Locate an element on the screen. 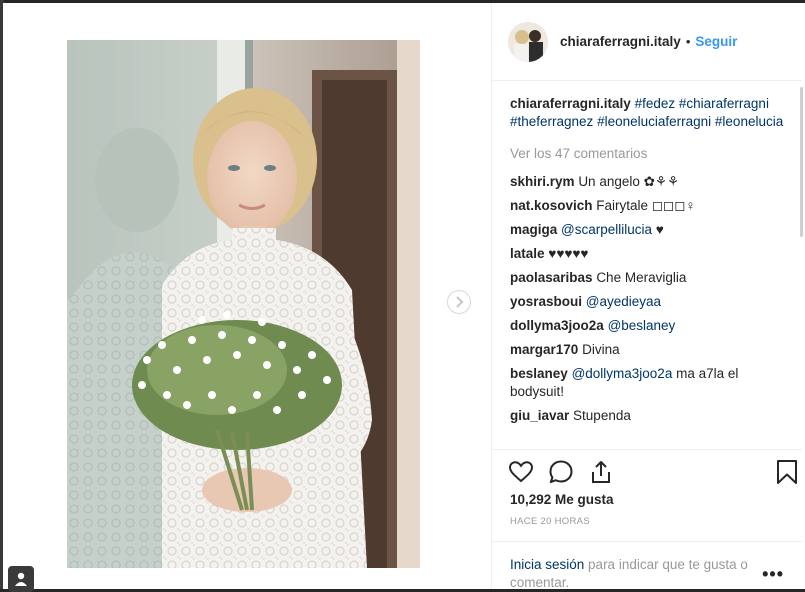  caption-username: chiaraferragni.italy is located at coordinates (570, 103).